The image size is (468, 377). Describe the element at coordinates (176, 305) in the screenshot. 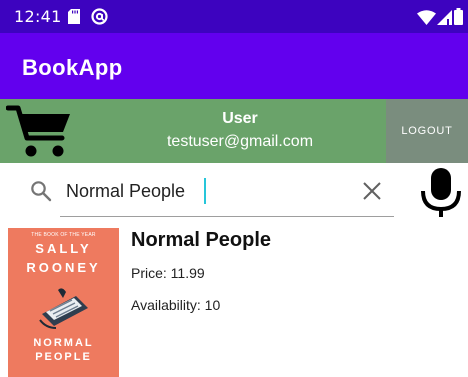

I see `book-availability: Availability: 10` at that location.